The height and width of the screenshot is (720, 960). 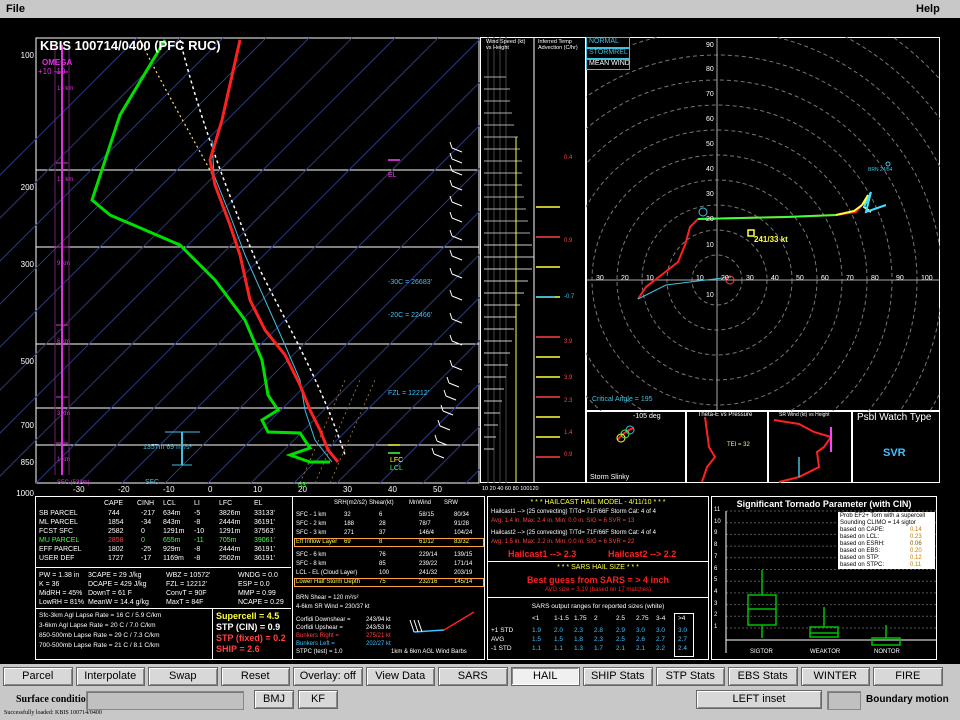 I want to click on stp-y-label: 5, so click(x=716, y=580).